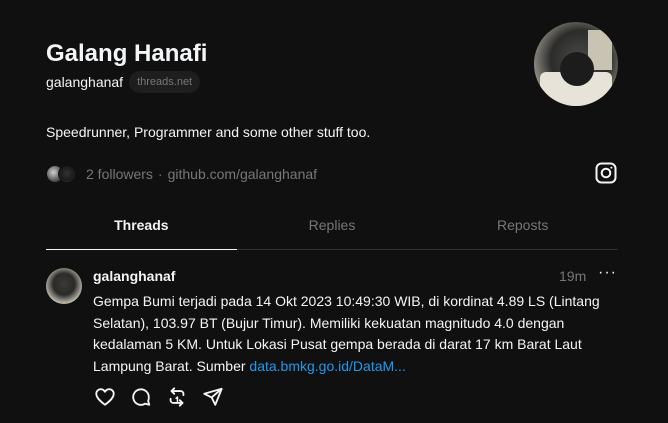 The image size is (668, 423). Describe the element at coordinates (141, 397) in the screenshot. I see `comment-icon` at that location.